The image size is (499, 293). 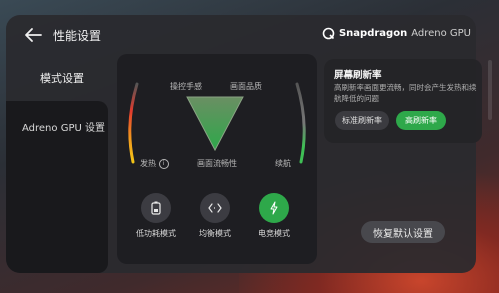 I want to click on balance-icon, so click(x=215, y=208).